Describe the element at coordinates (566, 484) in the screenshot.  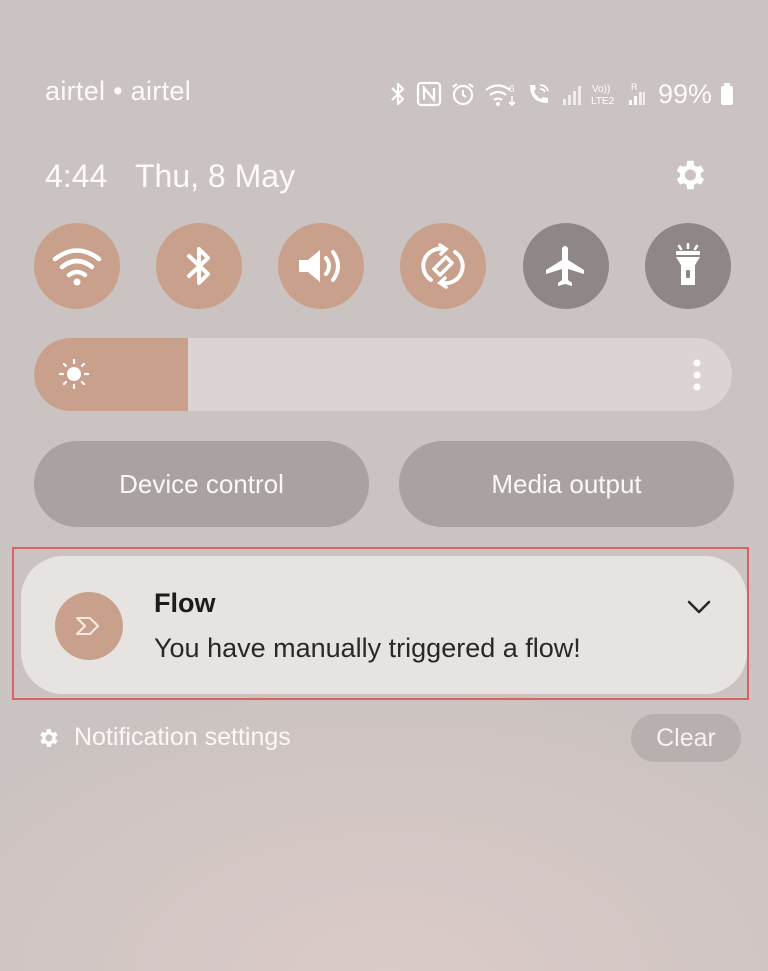
I see `media-output-button: Media output` at that location.